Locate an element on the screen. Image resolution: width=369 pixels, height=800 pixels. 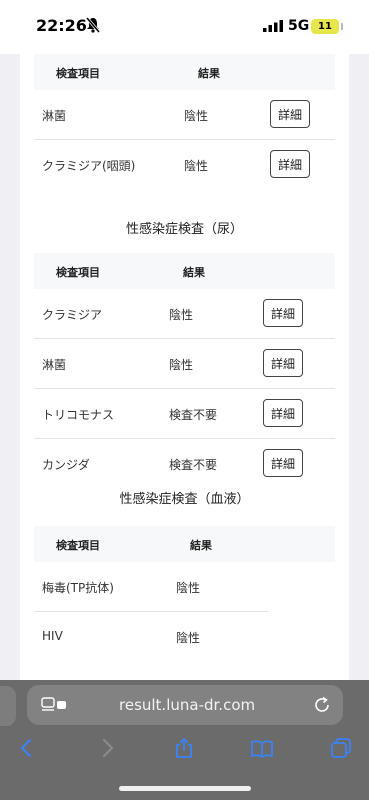
reload-icon is located at coordinates (322, 705).